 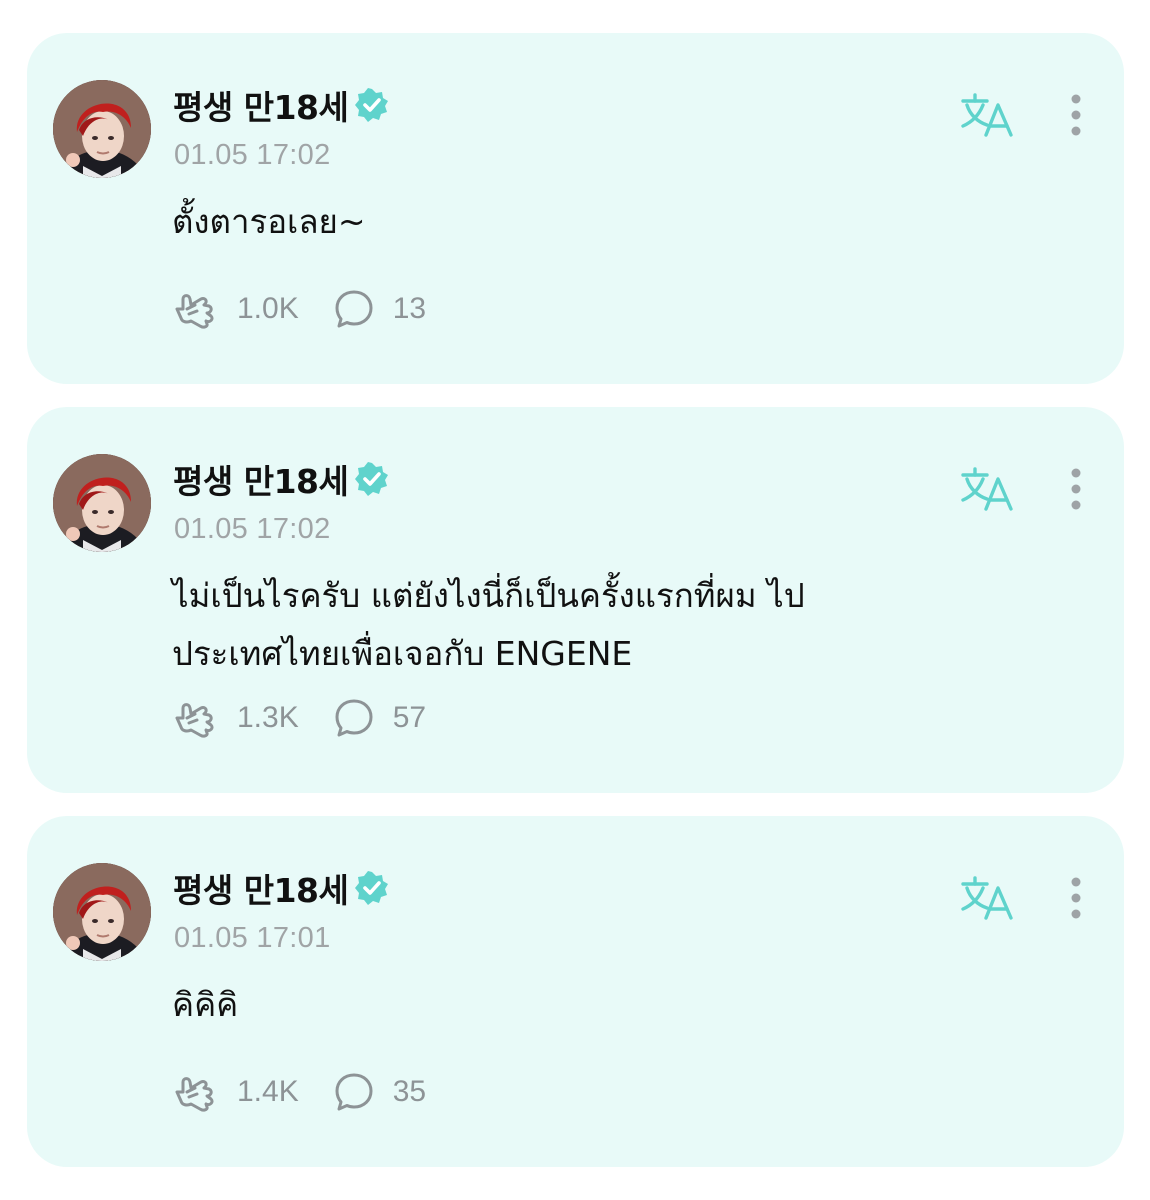 I want to click on like-count: 1.4K, so click(x=268, y=1091).